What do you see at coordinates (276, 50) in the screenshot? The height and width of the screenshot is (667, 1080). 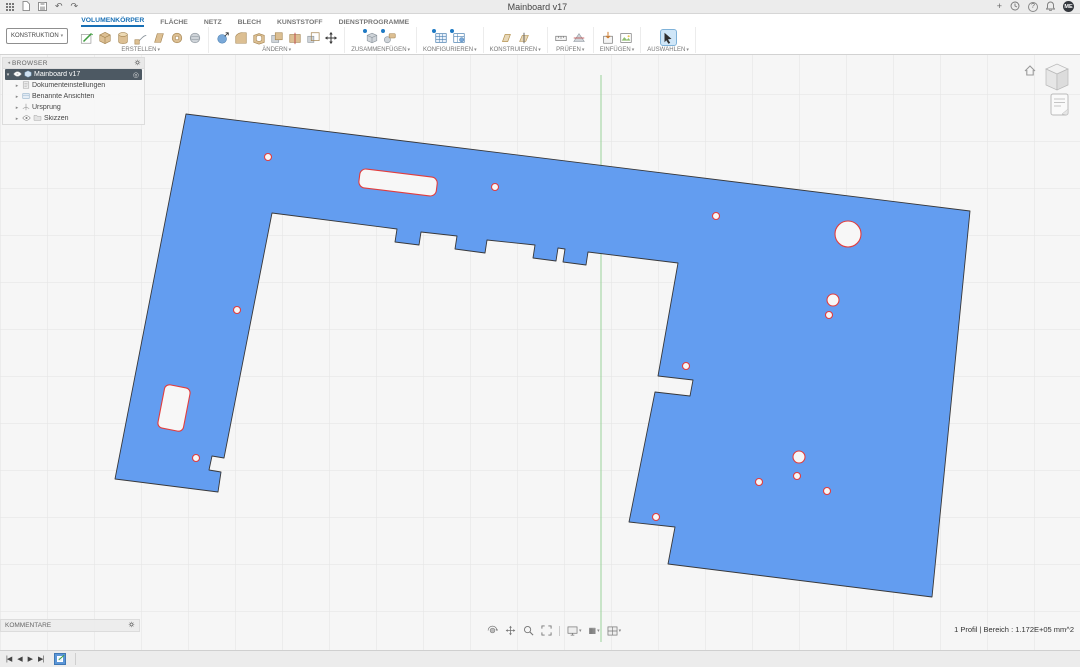 I see `group-label-aendern: ÄNDERN ▾` at bounding box center [276, 50].